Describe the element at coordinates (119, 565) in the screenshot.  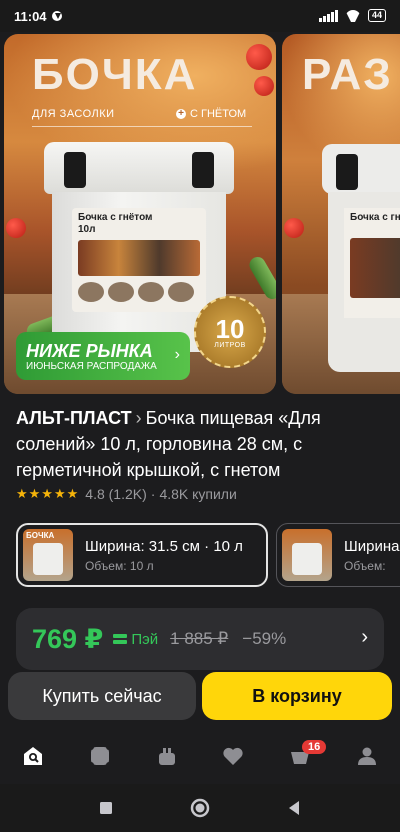
I see `variant-sub-label: Объем: 10 л` at that location.